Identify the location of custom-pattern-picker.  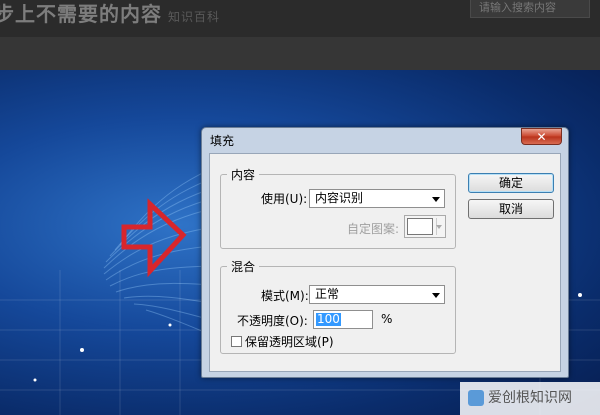
(425, 226).